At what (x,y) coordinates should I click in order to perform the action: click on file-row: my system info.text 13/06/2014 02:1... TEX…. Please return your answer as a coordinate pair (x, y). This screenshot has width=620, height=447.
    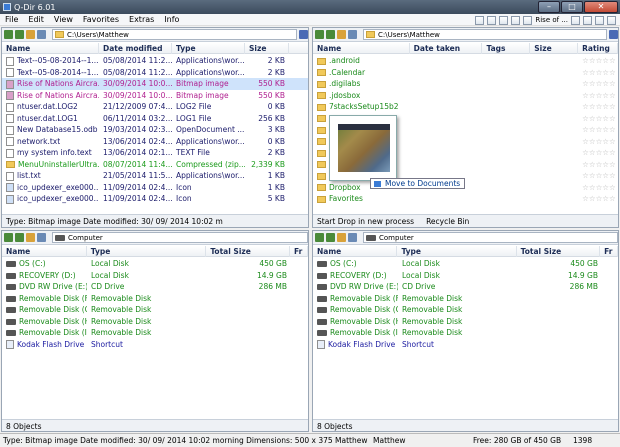
    Looking at the image, I should click on (155, 153).